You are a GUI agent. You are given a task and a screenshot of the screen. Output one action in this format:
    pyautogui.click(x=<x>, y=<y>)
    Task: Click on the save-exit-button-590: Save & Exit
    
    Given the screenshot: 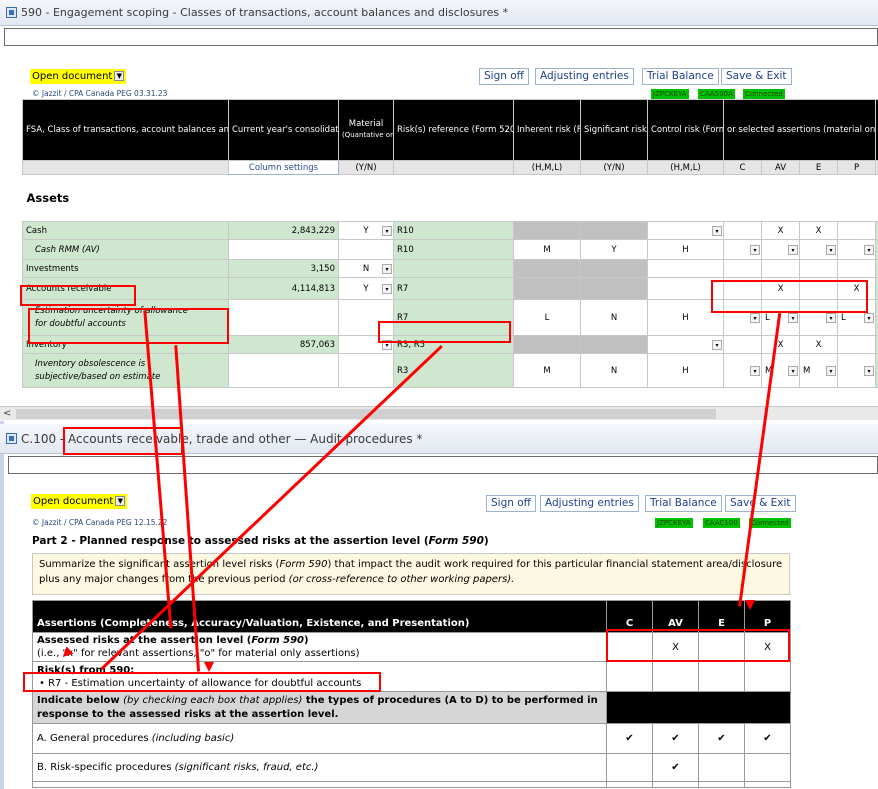 What is the action you would take?
    pyautogui.click(x=756, y=76)
    